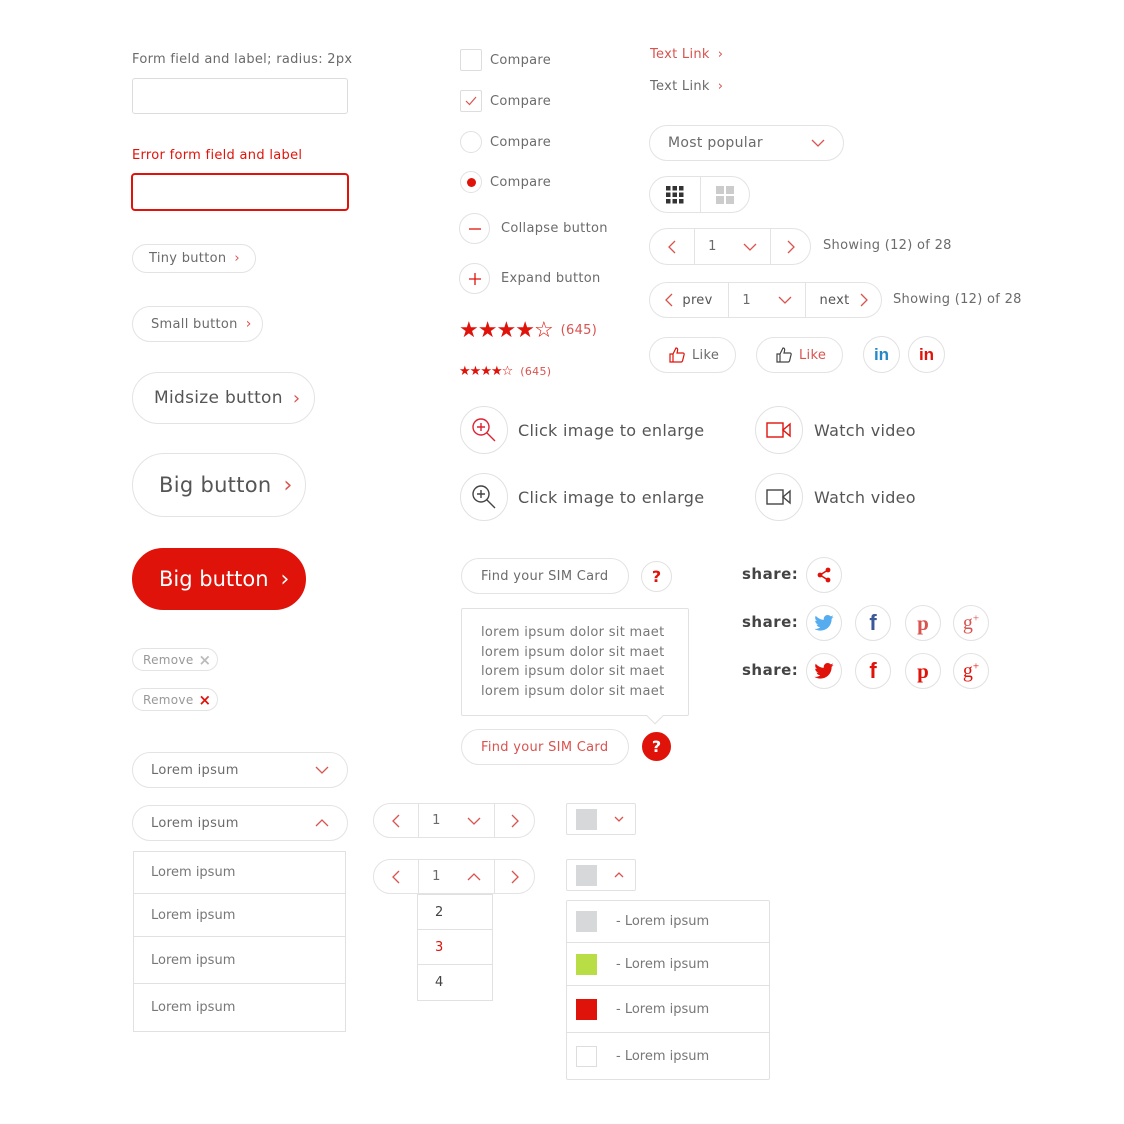  I want to click on sort-value: Most popular, so click(715, 143).